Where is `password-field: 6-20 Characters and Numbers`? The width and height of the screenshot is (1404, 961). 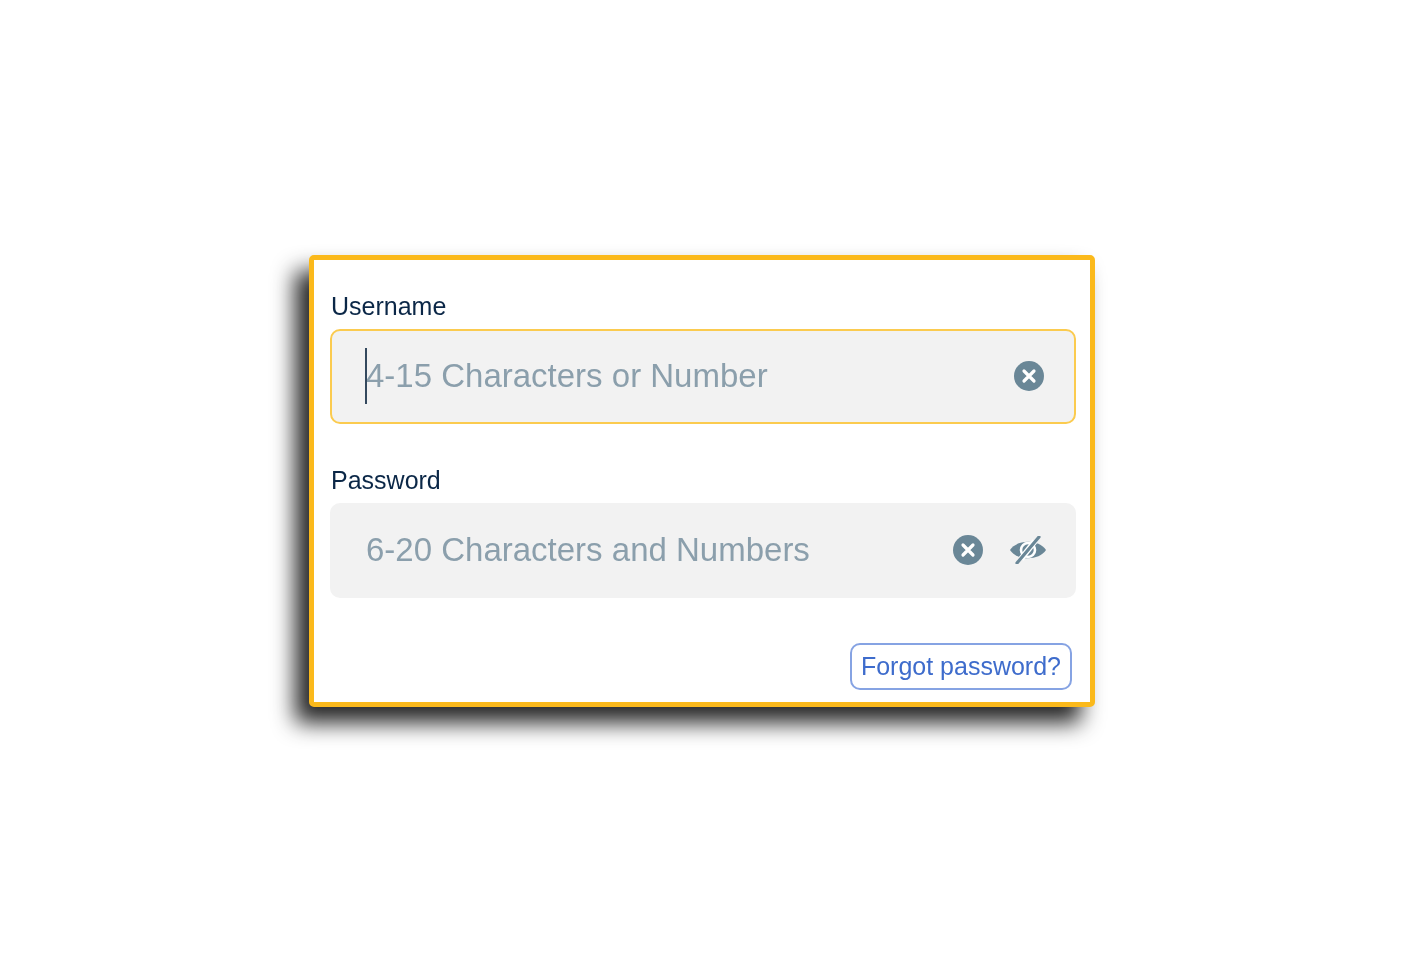
password-field: 6-20 Characters and Numbers is located at coordinates (703, 550).